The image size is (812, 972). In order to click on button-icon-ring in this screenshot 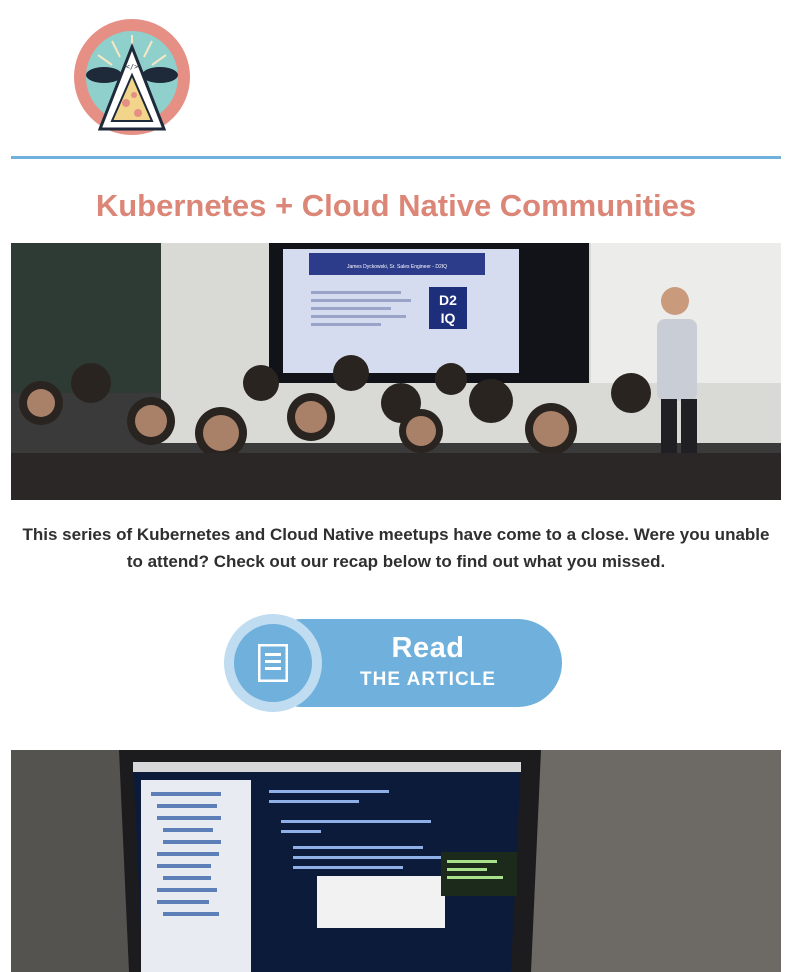, I will do `click(273, 663)`.